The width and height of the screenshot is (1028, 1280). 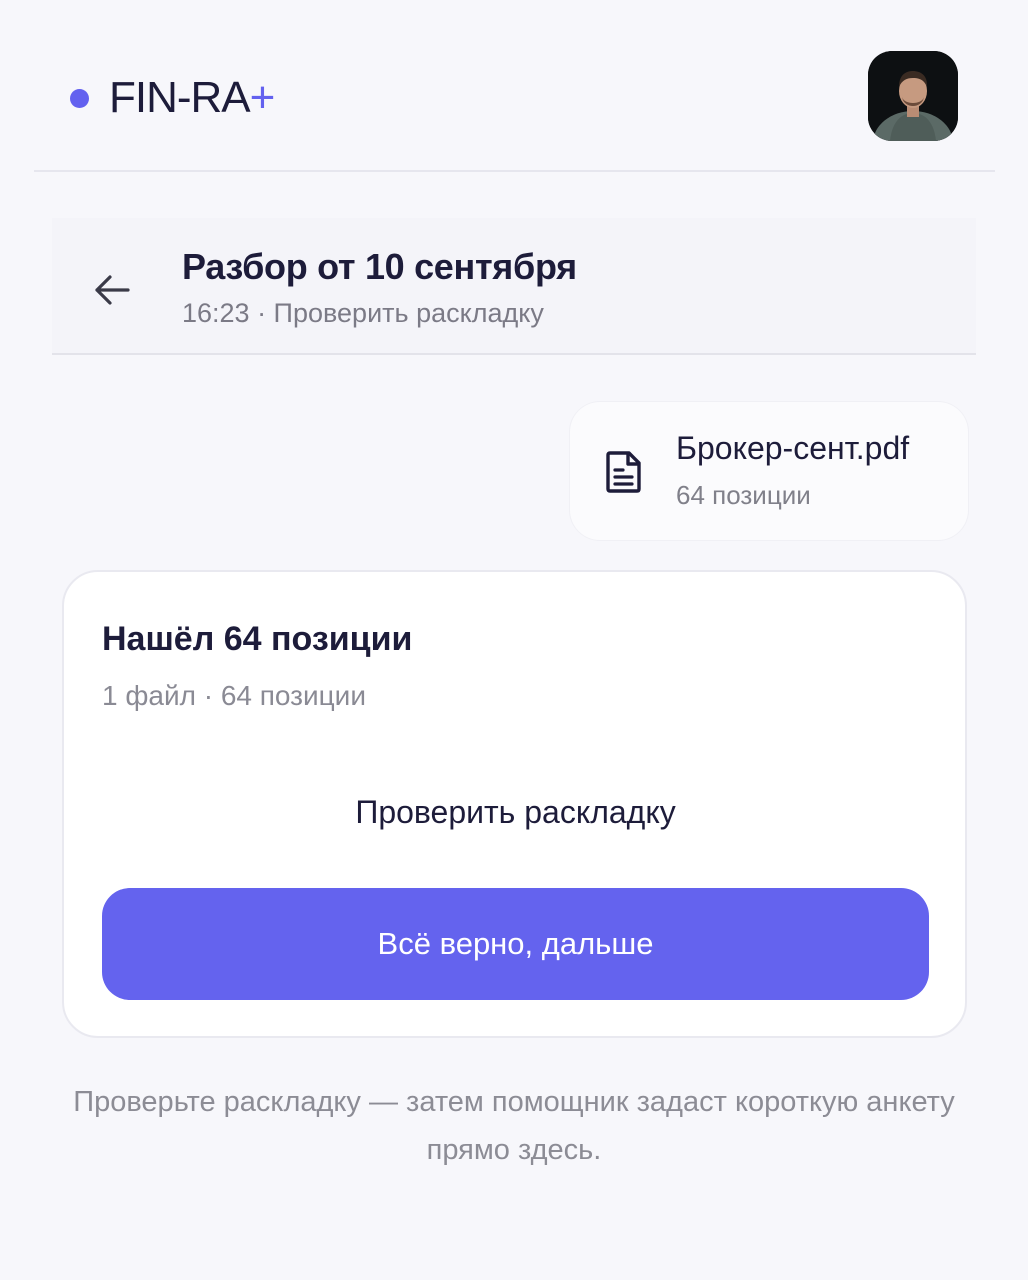 What do you see at coordinates (262, 97) in the screenshot?
I see `brand-plus: +` at bounding box center [262, 97].